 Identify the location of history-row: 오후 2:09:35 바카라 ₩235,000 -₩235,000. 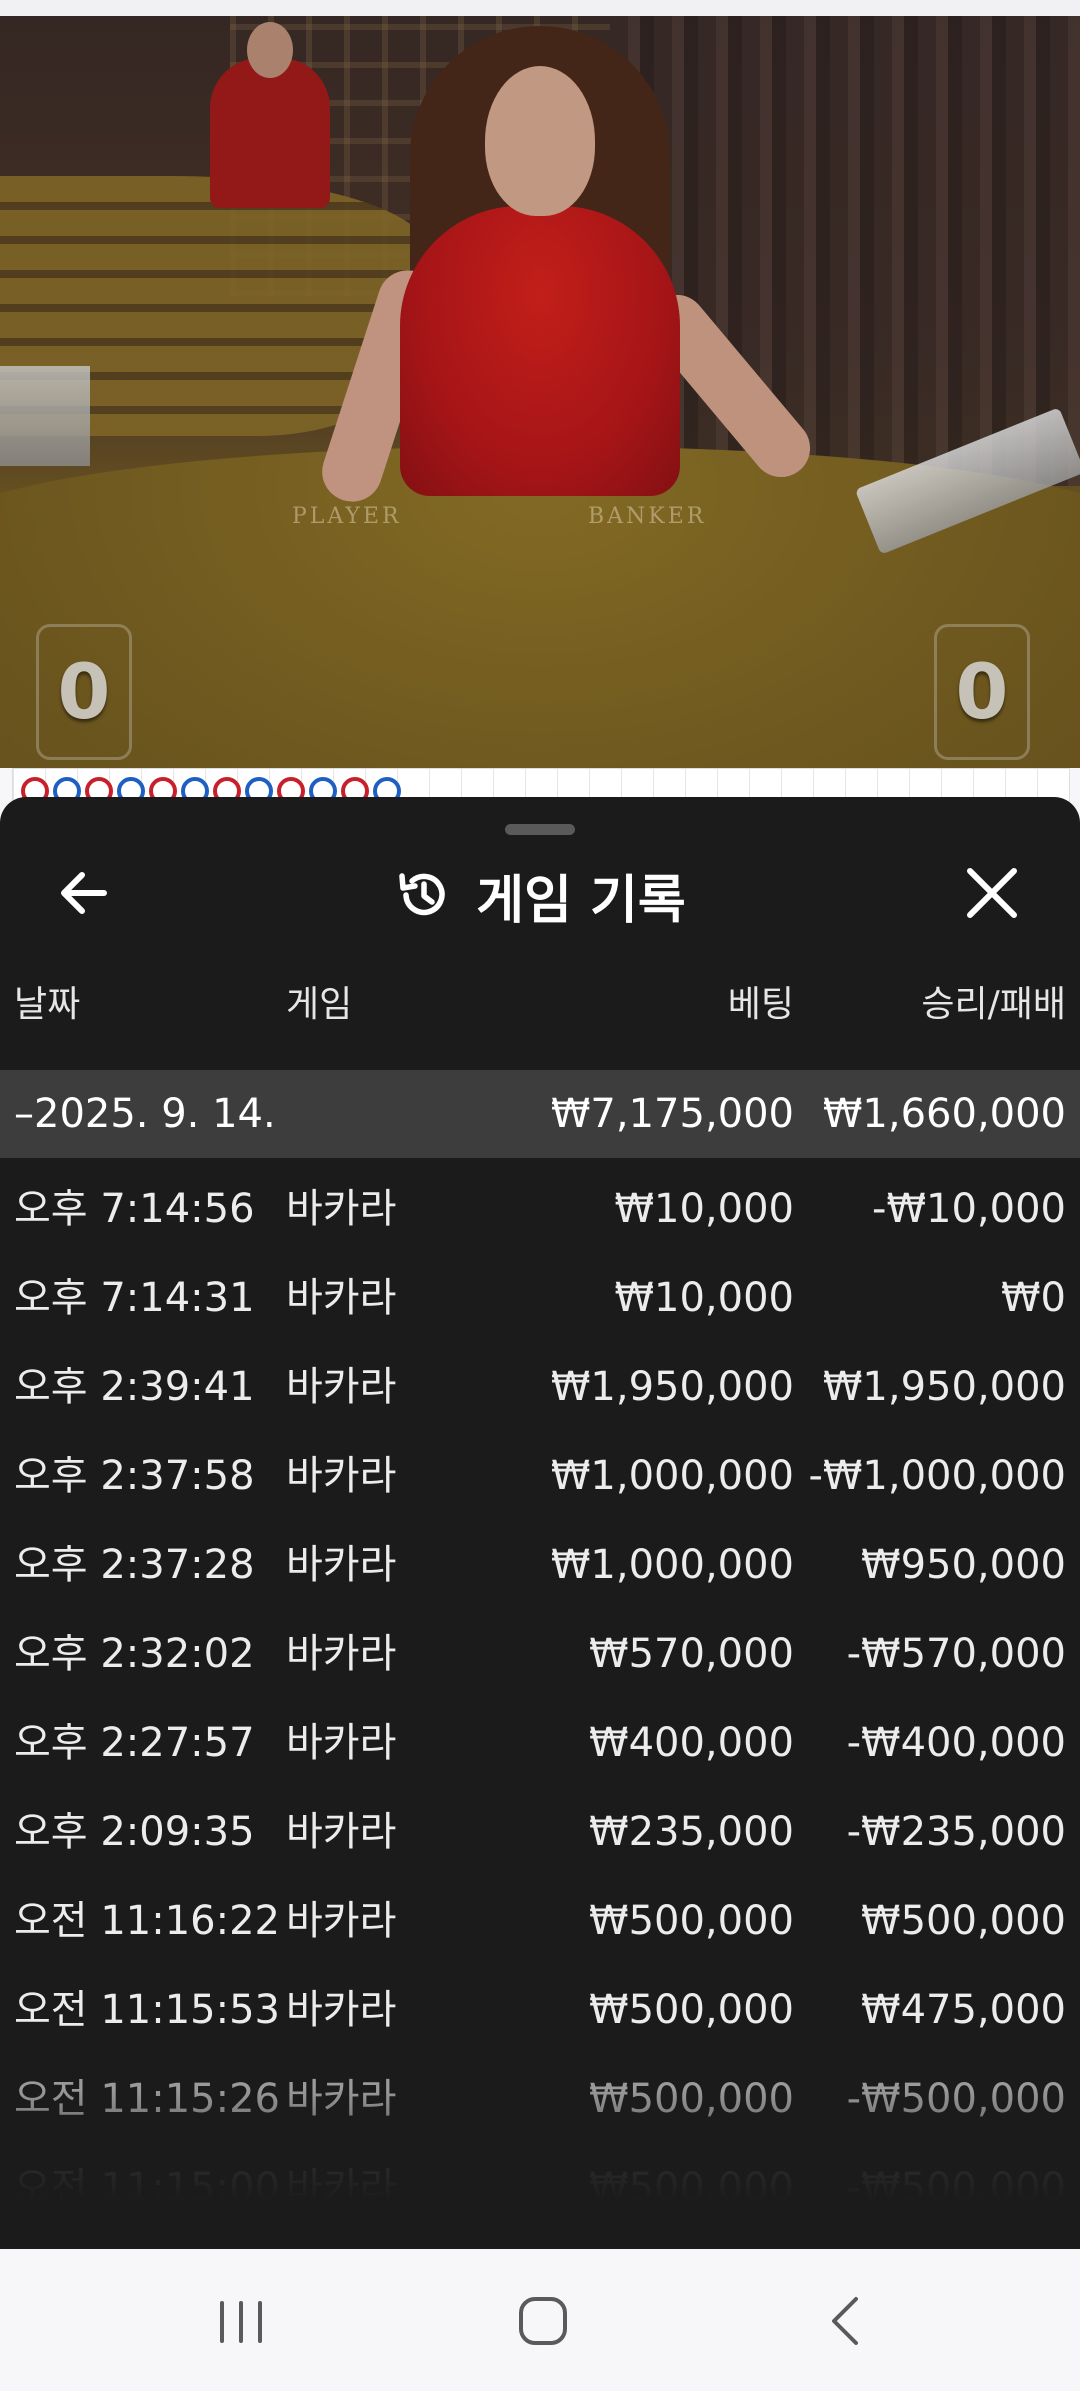
(540, 1832).